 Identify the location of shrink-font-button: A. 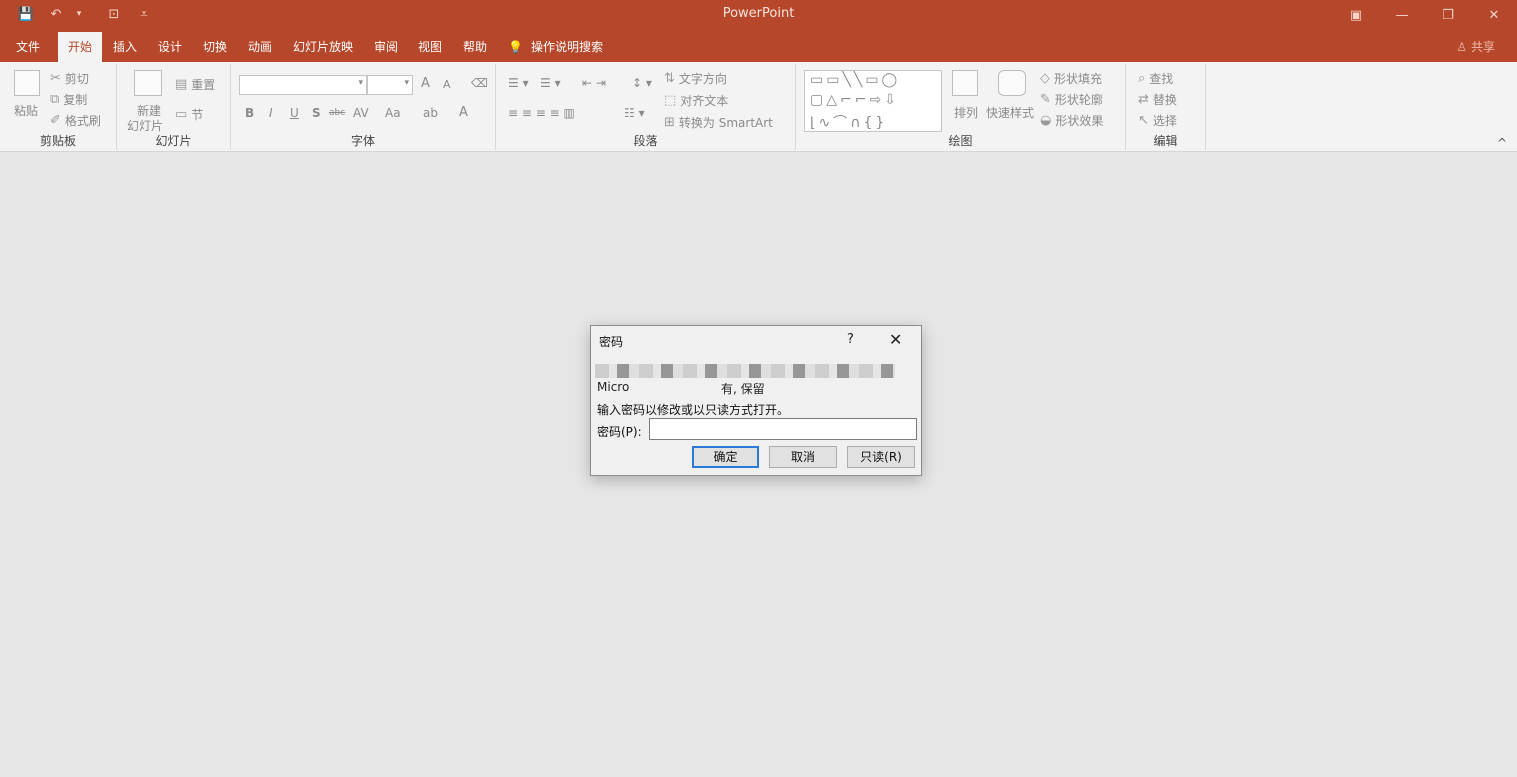
(447, 84).